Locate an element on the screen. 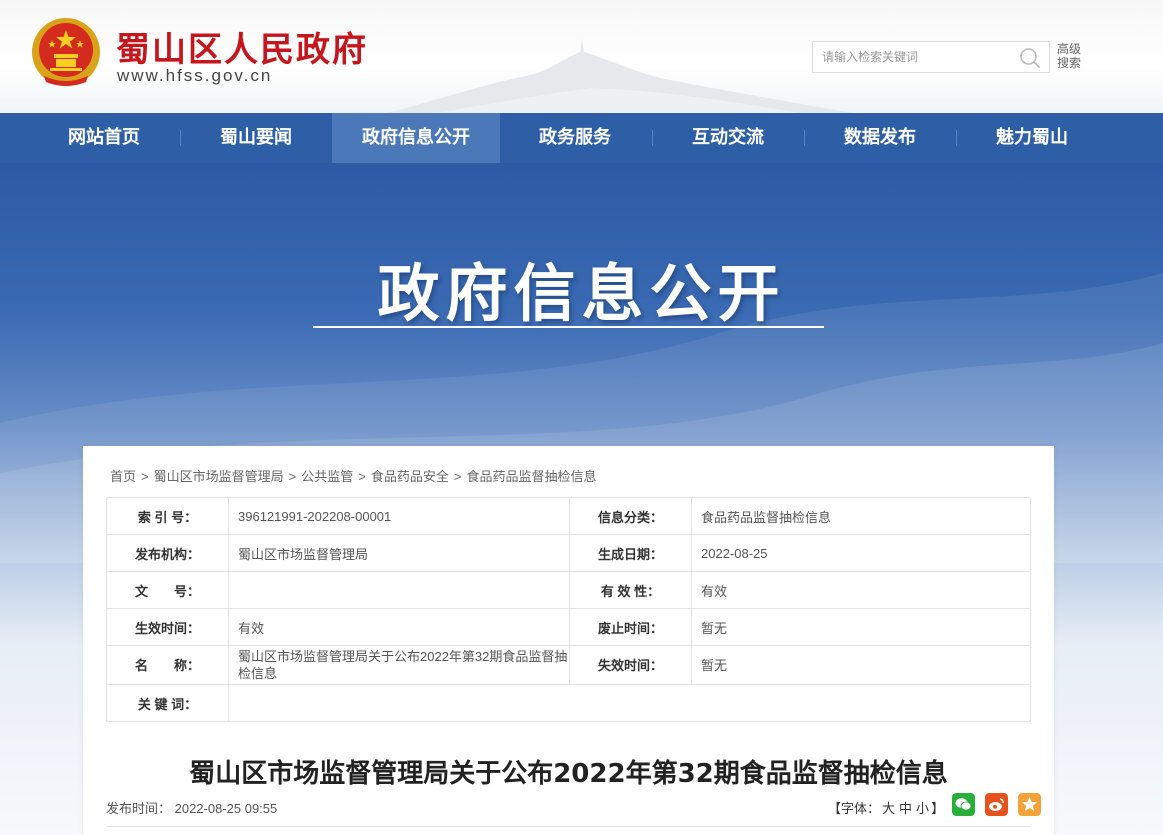  date-label: 生成日期： is located at coordinates (630, 553).